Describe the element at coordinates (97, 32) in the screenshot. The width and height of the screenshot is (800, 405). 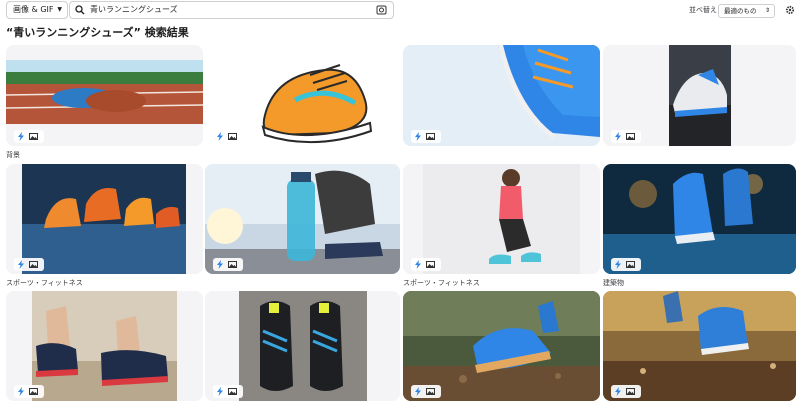
I see `results-title: “青いランニングシューズ” 検索結果` at that location.